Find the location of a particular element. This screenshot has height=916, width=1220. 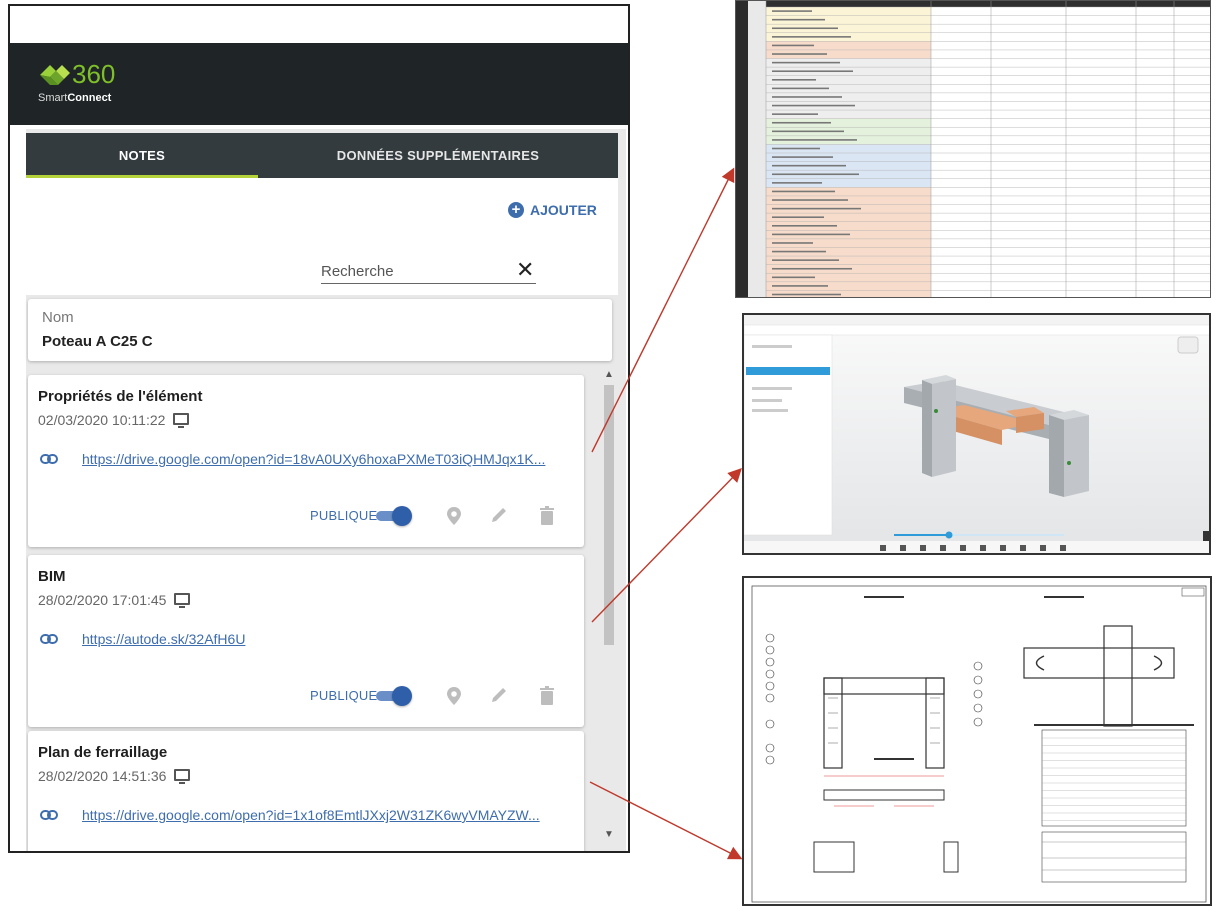

note-title: BIM is located at coordinates (52, 576).